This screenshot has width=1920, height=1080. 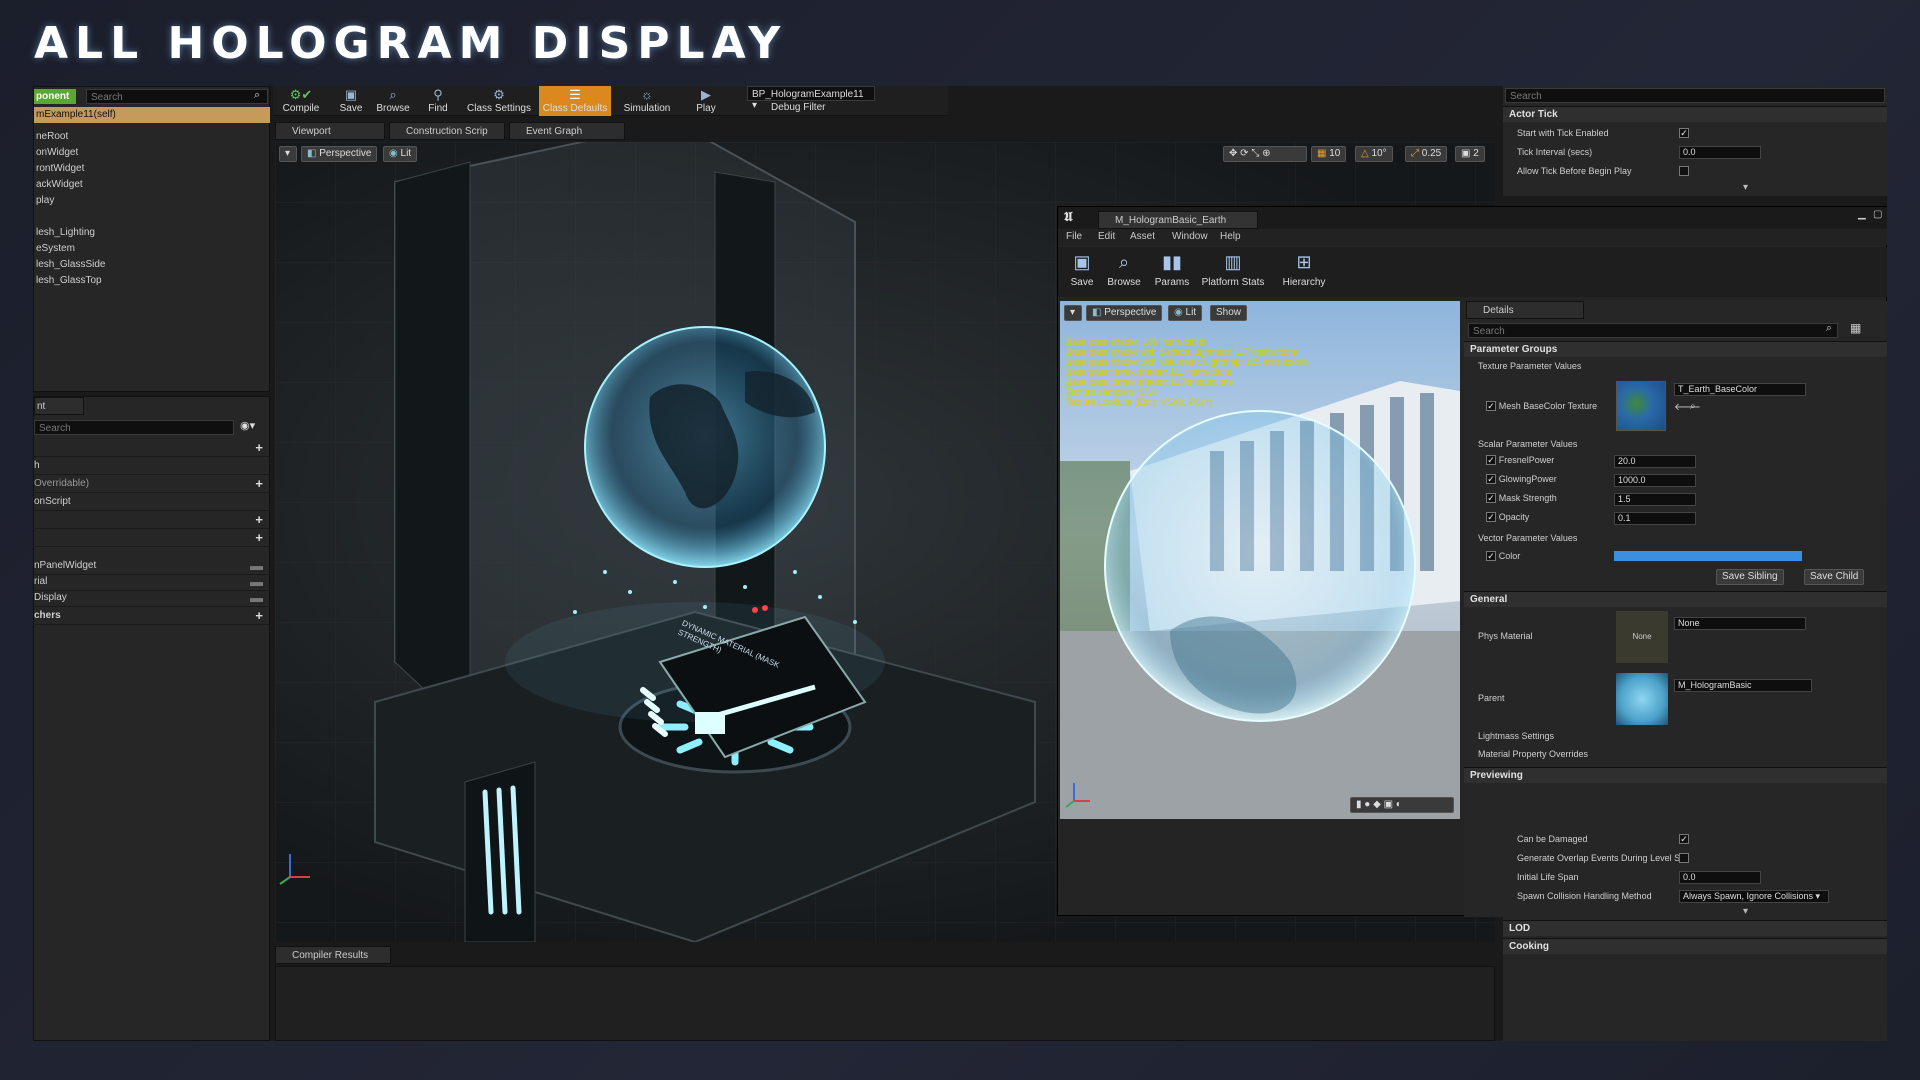 I want to click on texture-select: T_Earth_BaseColor, so click(x=1740, y=389).